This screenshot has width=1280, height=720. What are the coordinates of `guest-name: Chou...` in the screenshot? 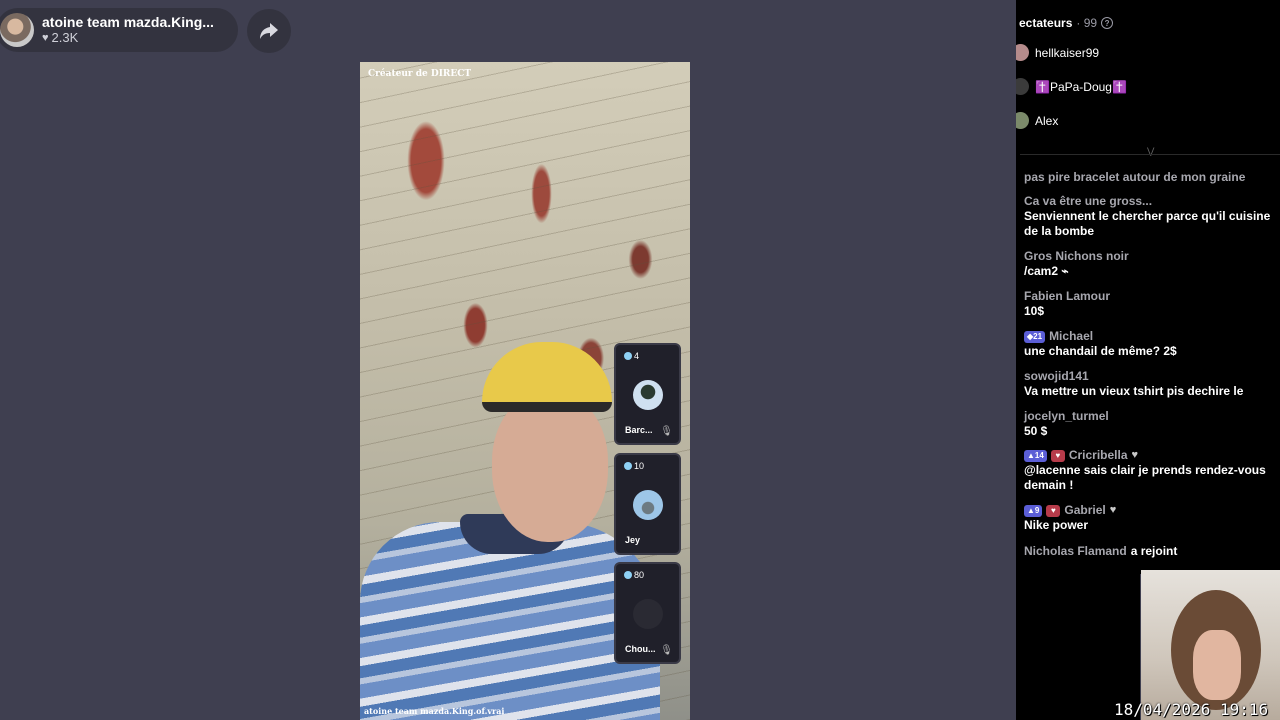 It's located at (640, 649).